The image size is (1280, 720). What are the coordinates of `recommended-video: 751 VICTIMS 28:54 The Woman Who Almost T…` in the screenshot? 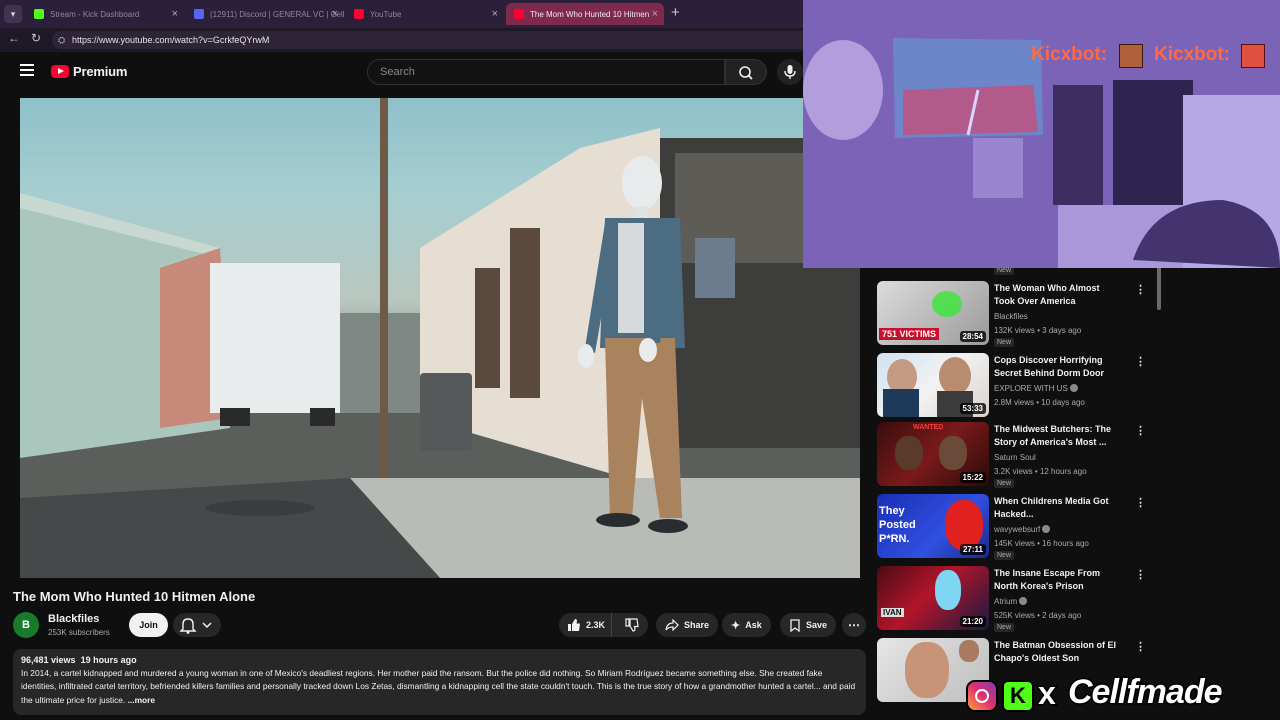 It's located at (1017, 314).